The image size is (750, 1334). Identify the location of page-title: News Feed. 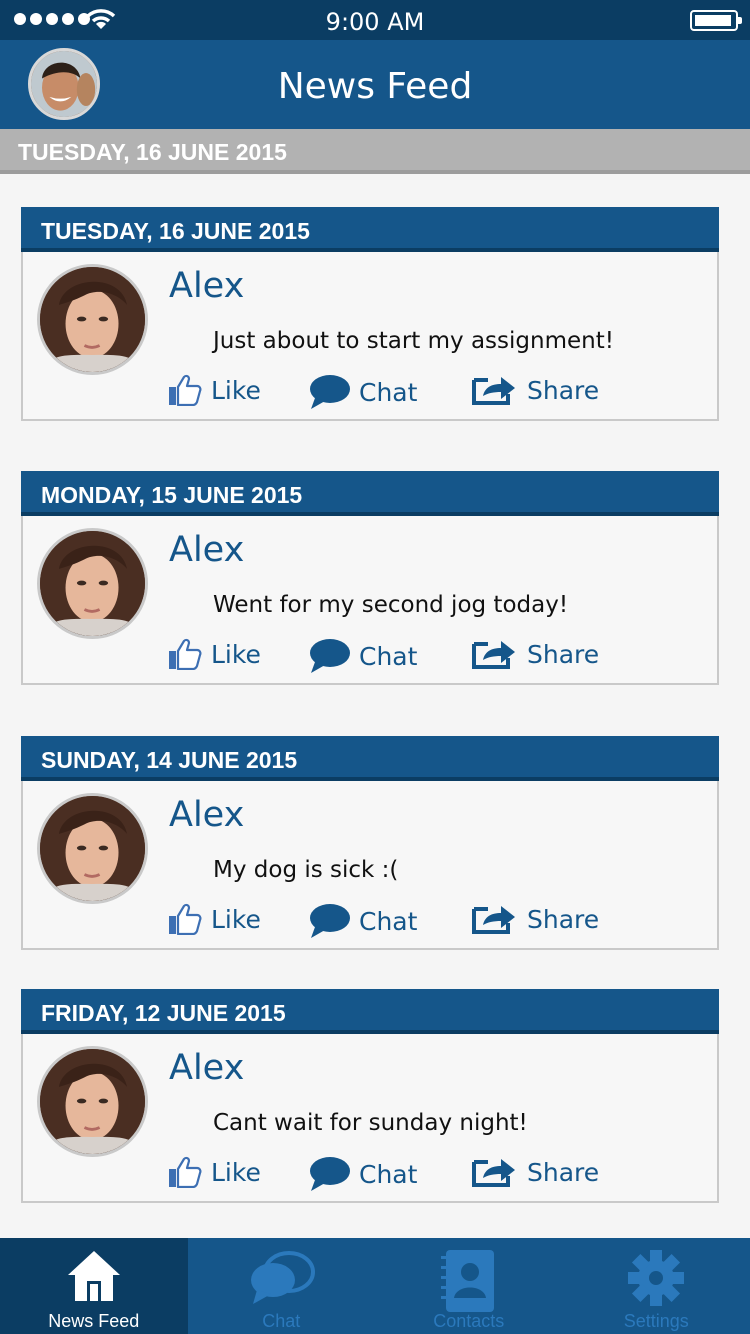
(375, 86).